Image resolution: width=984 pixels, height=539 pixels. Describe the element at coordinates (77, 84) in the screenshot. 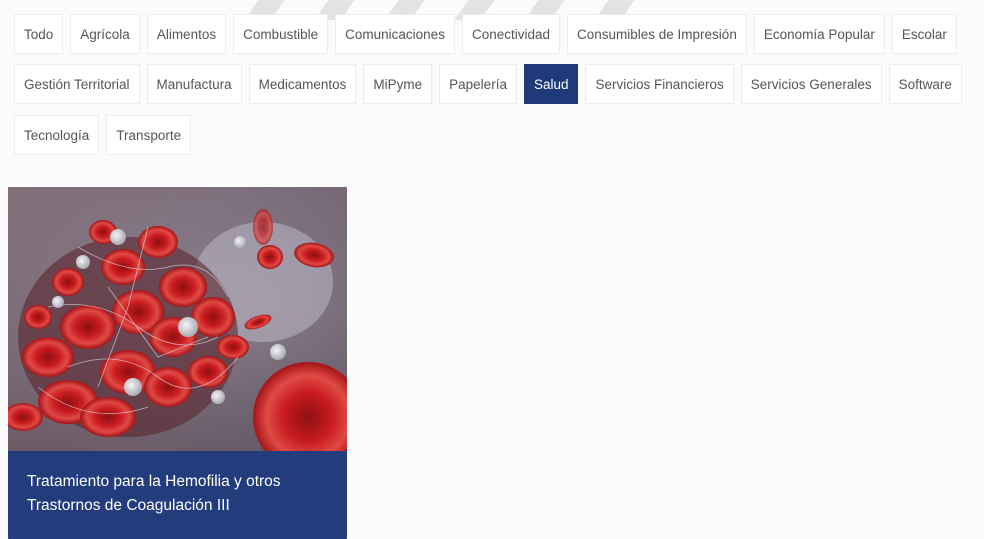

I see `filter-gestion-territorial: Gestión Territorial` at that location.